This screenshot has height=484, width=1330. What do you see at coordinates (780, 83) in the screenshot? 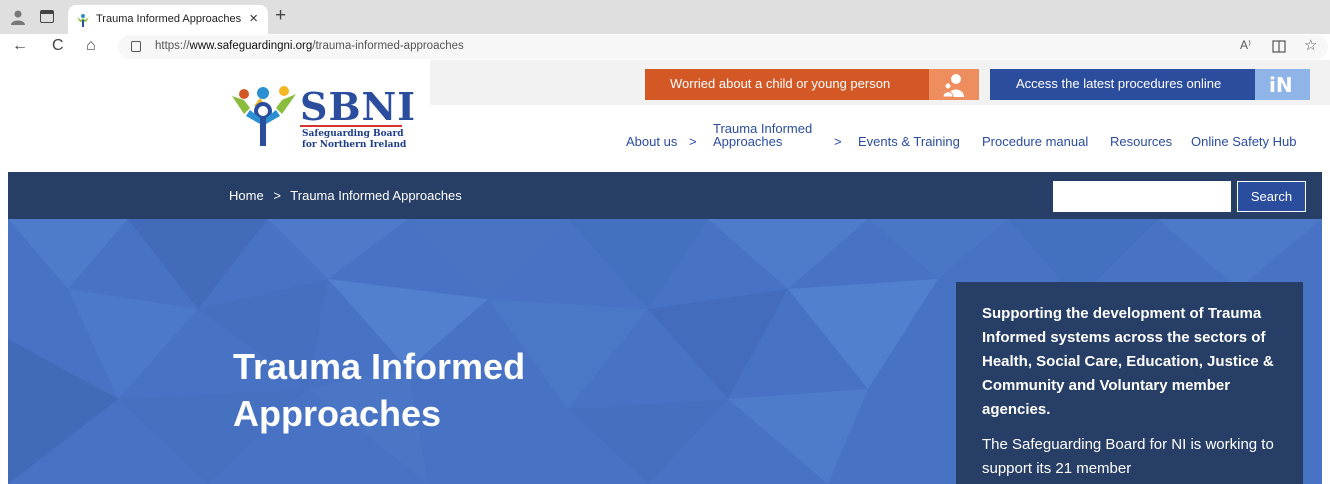
I see `worried-button-label: Worried about a child or young person` at bounding box center [780, 83].